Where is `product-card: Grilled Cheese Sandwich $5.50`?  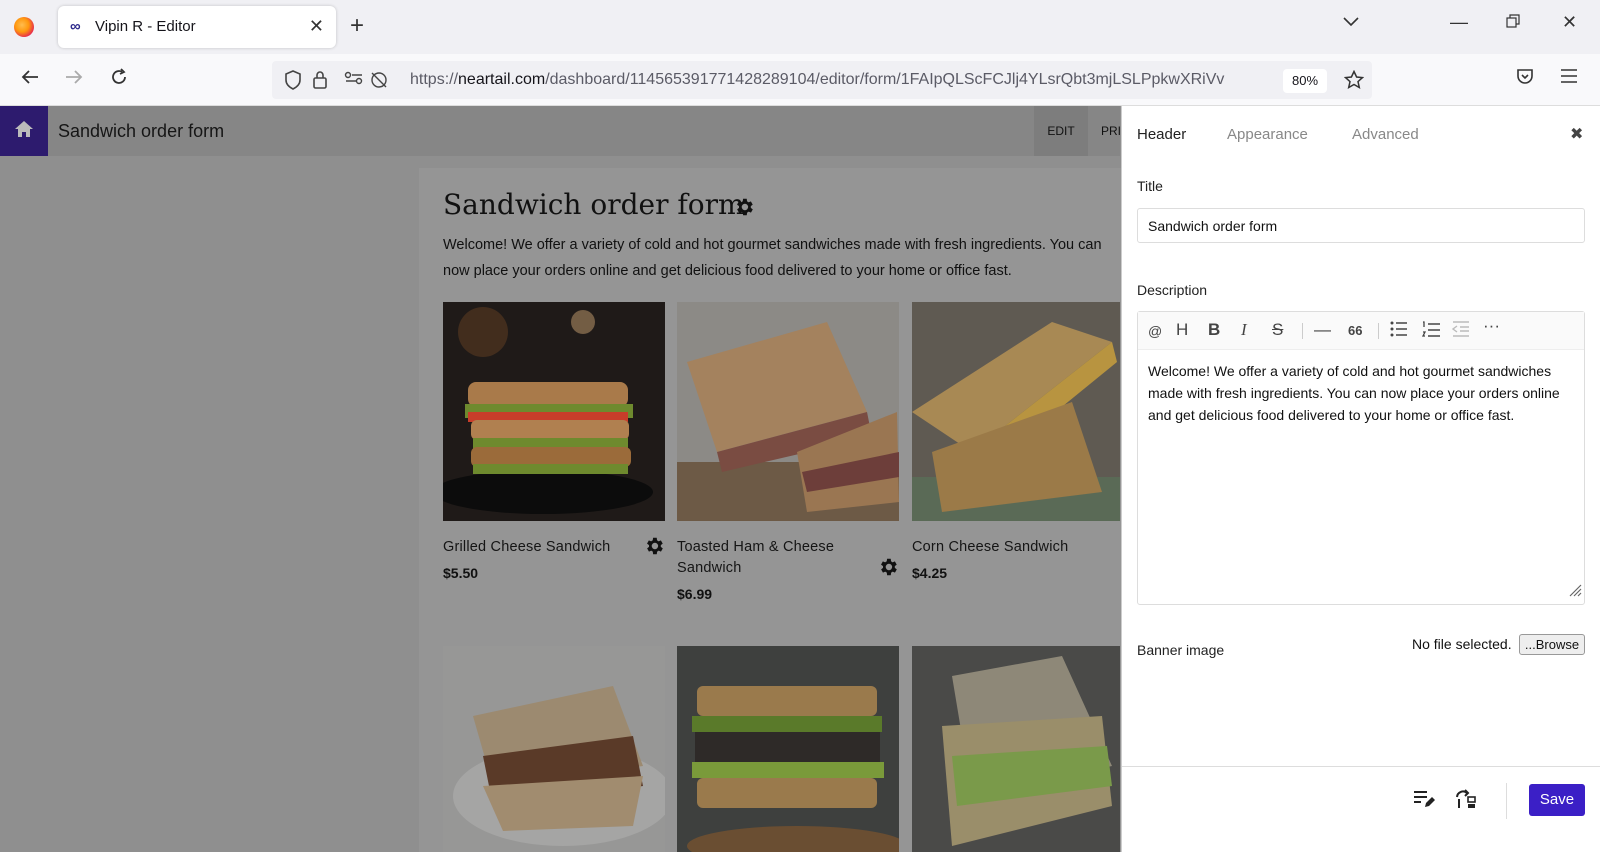 product-card: Grilled Cheese Sandwich $5.50 is located at coordinates (554, 441).